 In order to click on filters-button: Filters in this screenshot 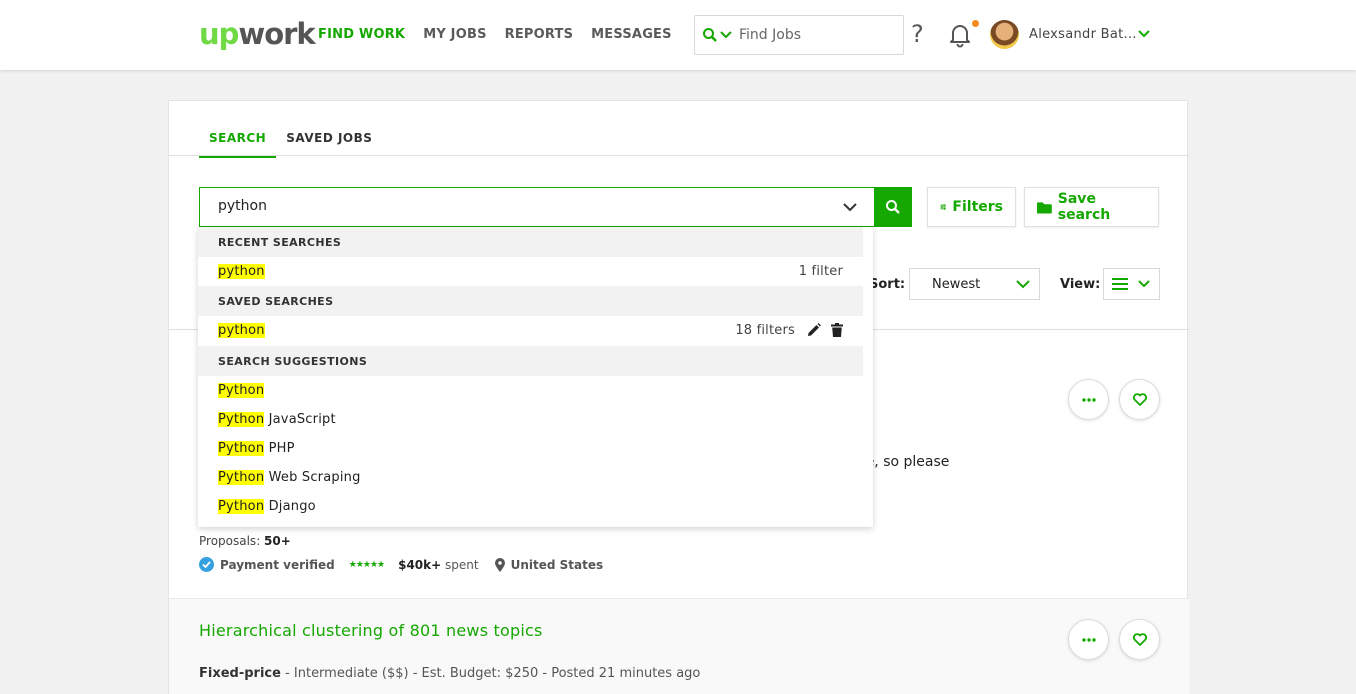, I will do `click(971, 207)`.